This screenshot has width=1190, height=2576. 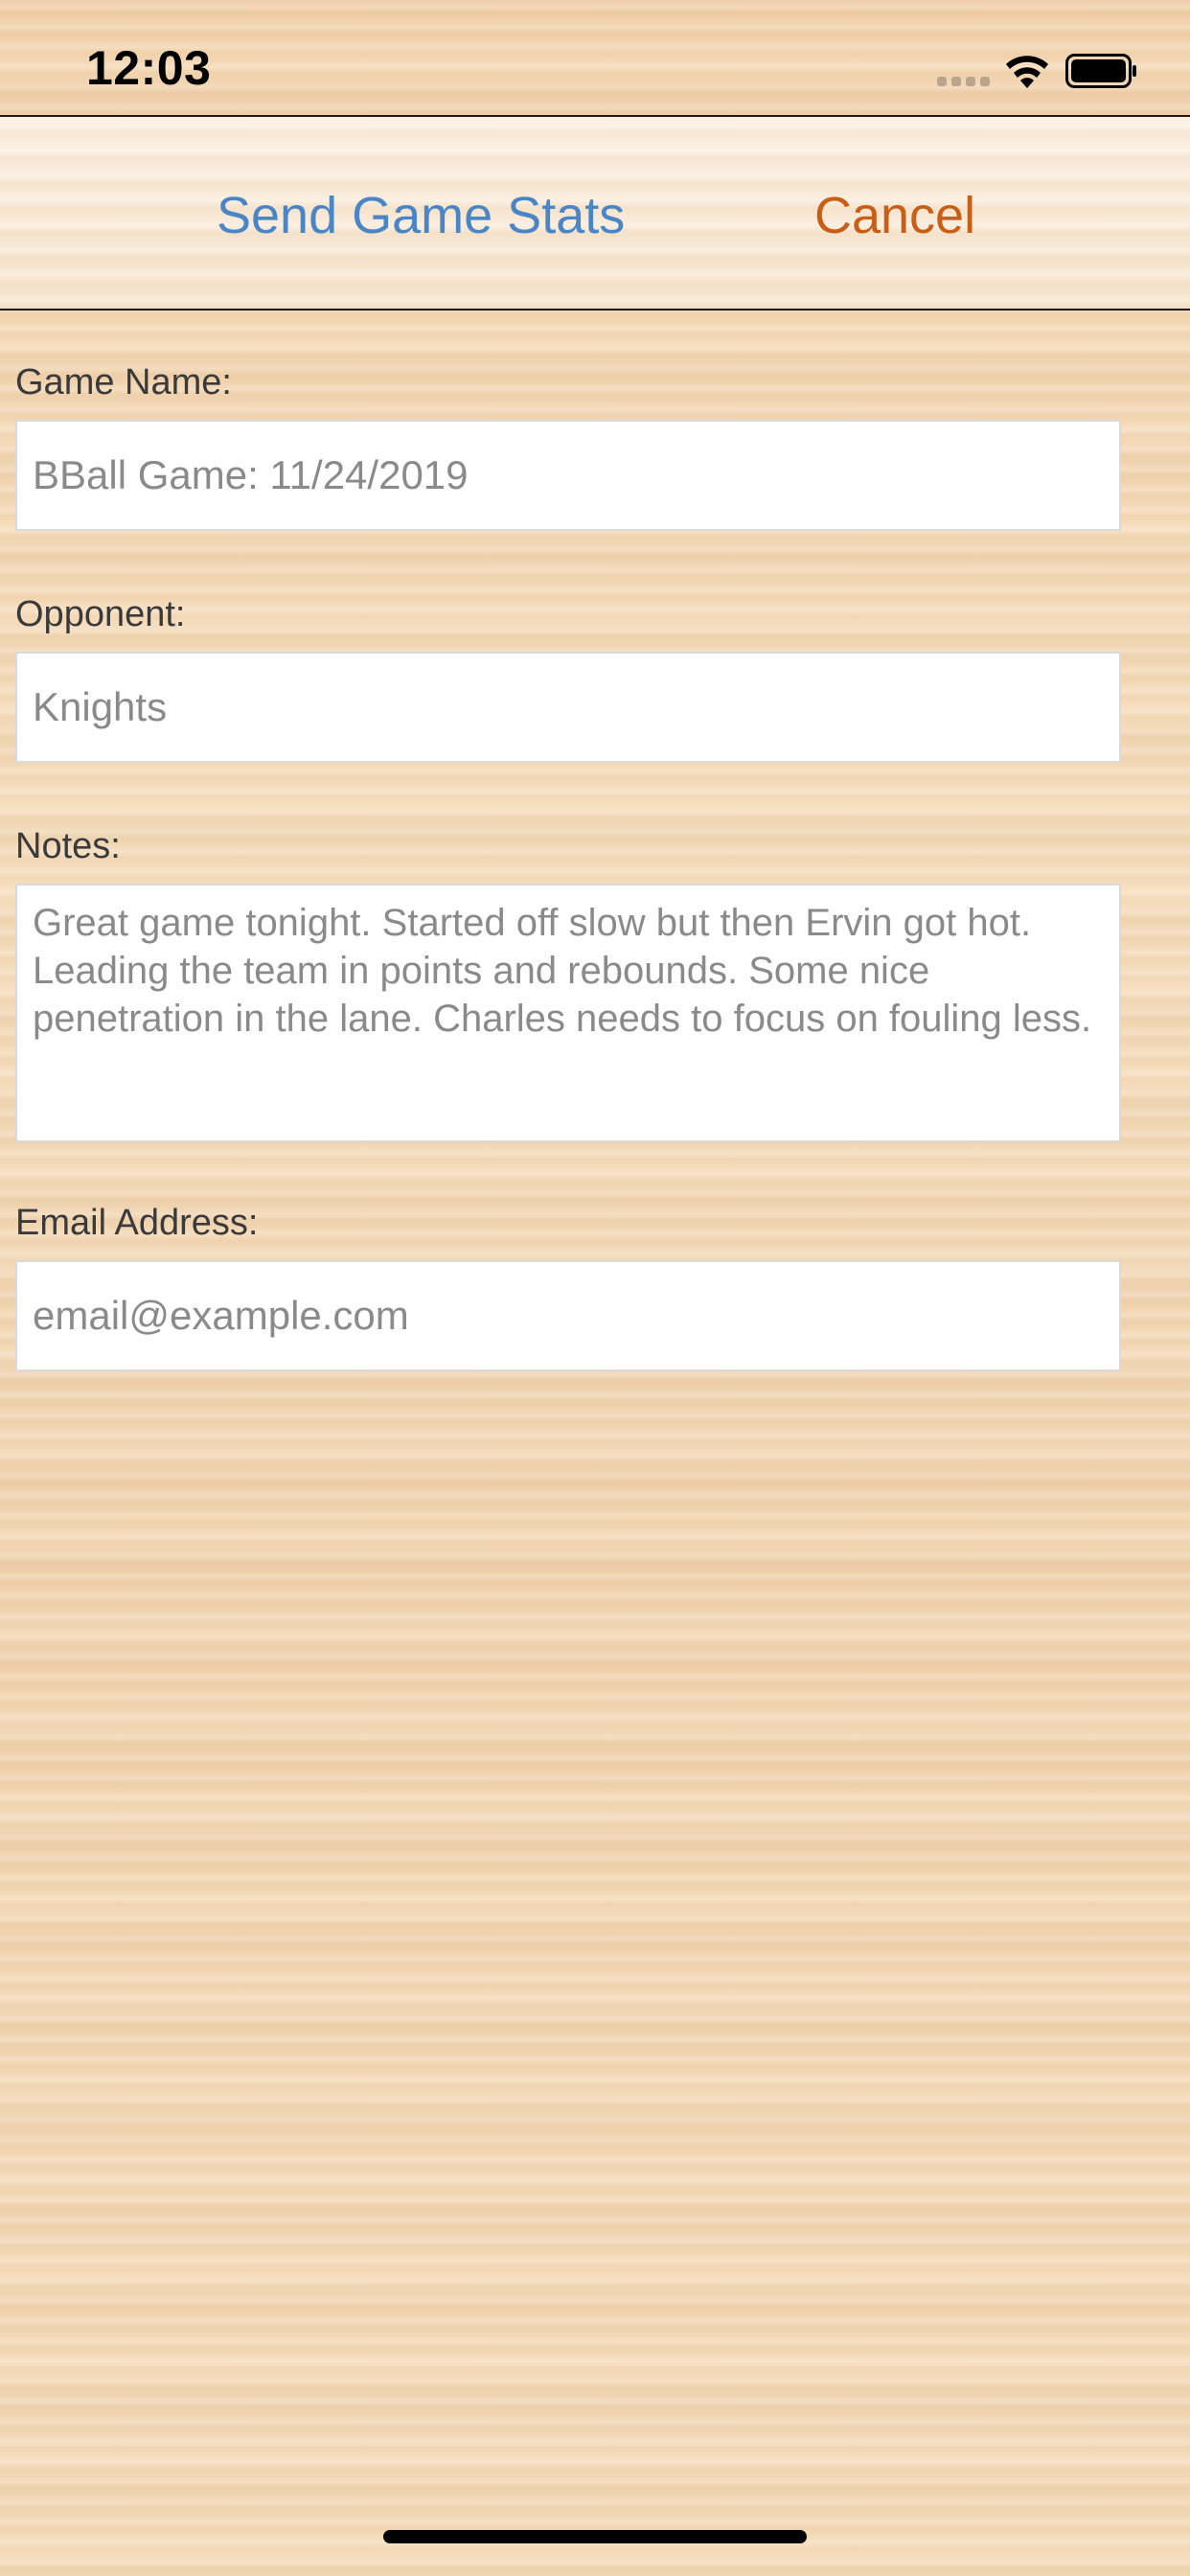 I want to click on nav-bar: Send Game Stats Cancel, so click(x=595, y=212).